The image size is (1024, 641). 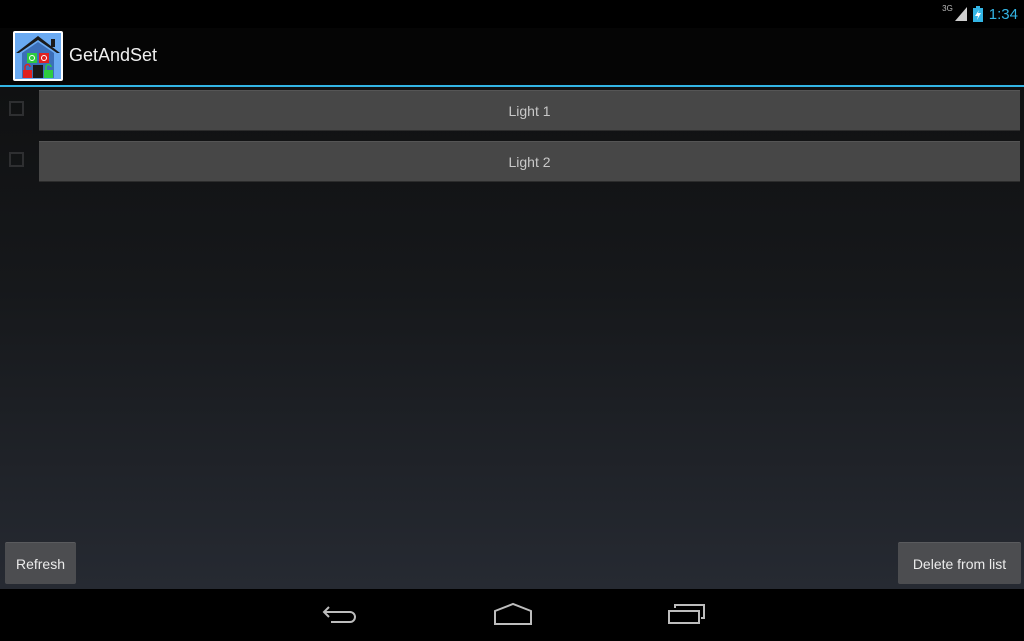 What do you see at coordinates (529, 110) in the screenshot?
I see `light-1-button: Light 1` at bounding box center [529, 110].